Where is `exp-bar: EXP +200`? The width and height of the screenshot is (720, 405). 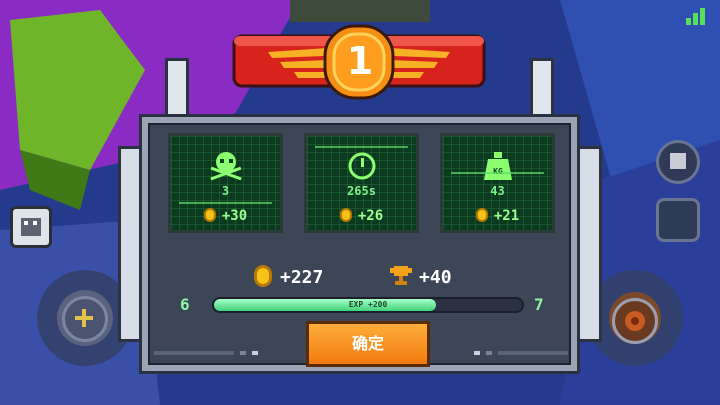 exp-bar: EXP +200 is located at coordinates (368, 305).